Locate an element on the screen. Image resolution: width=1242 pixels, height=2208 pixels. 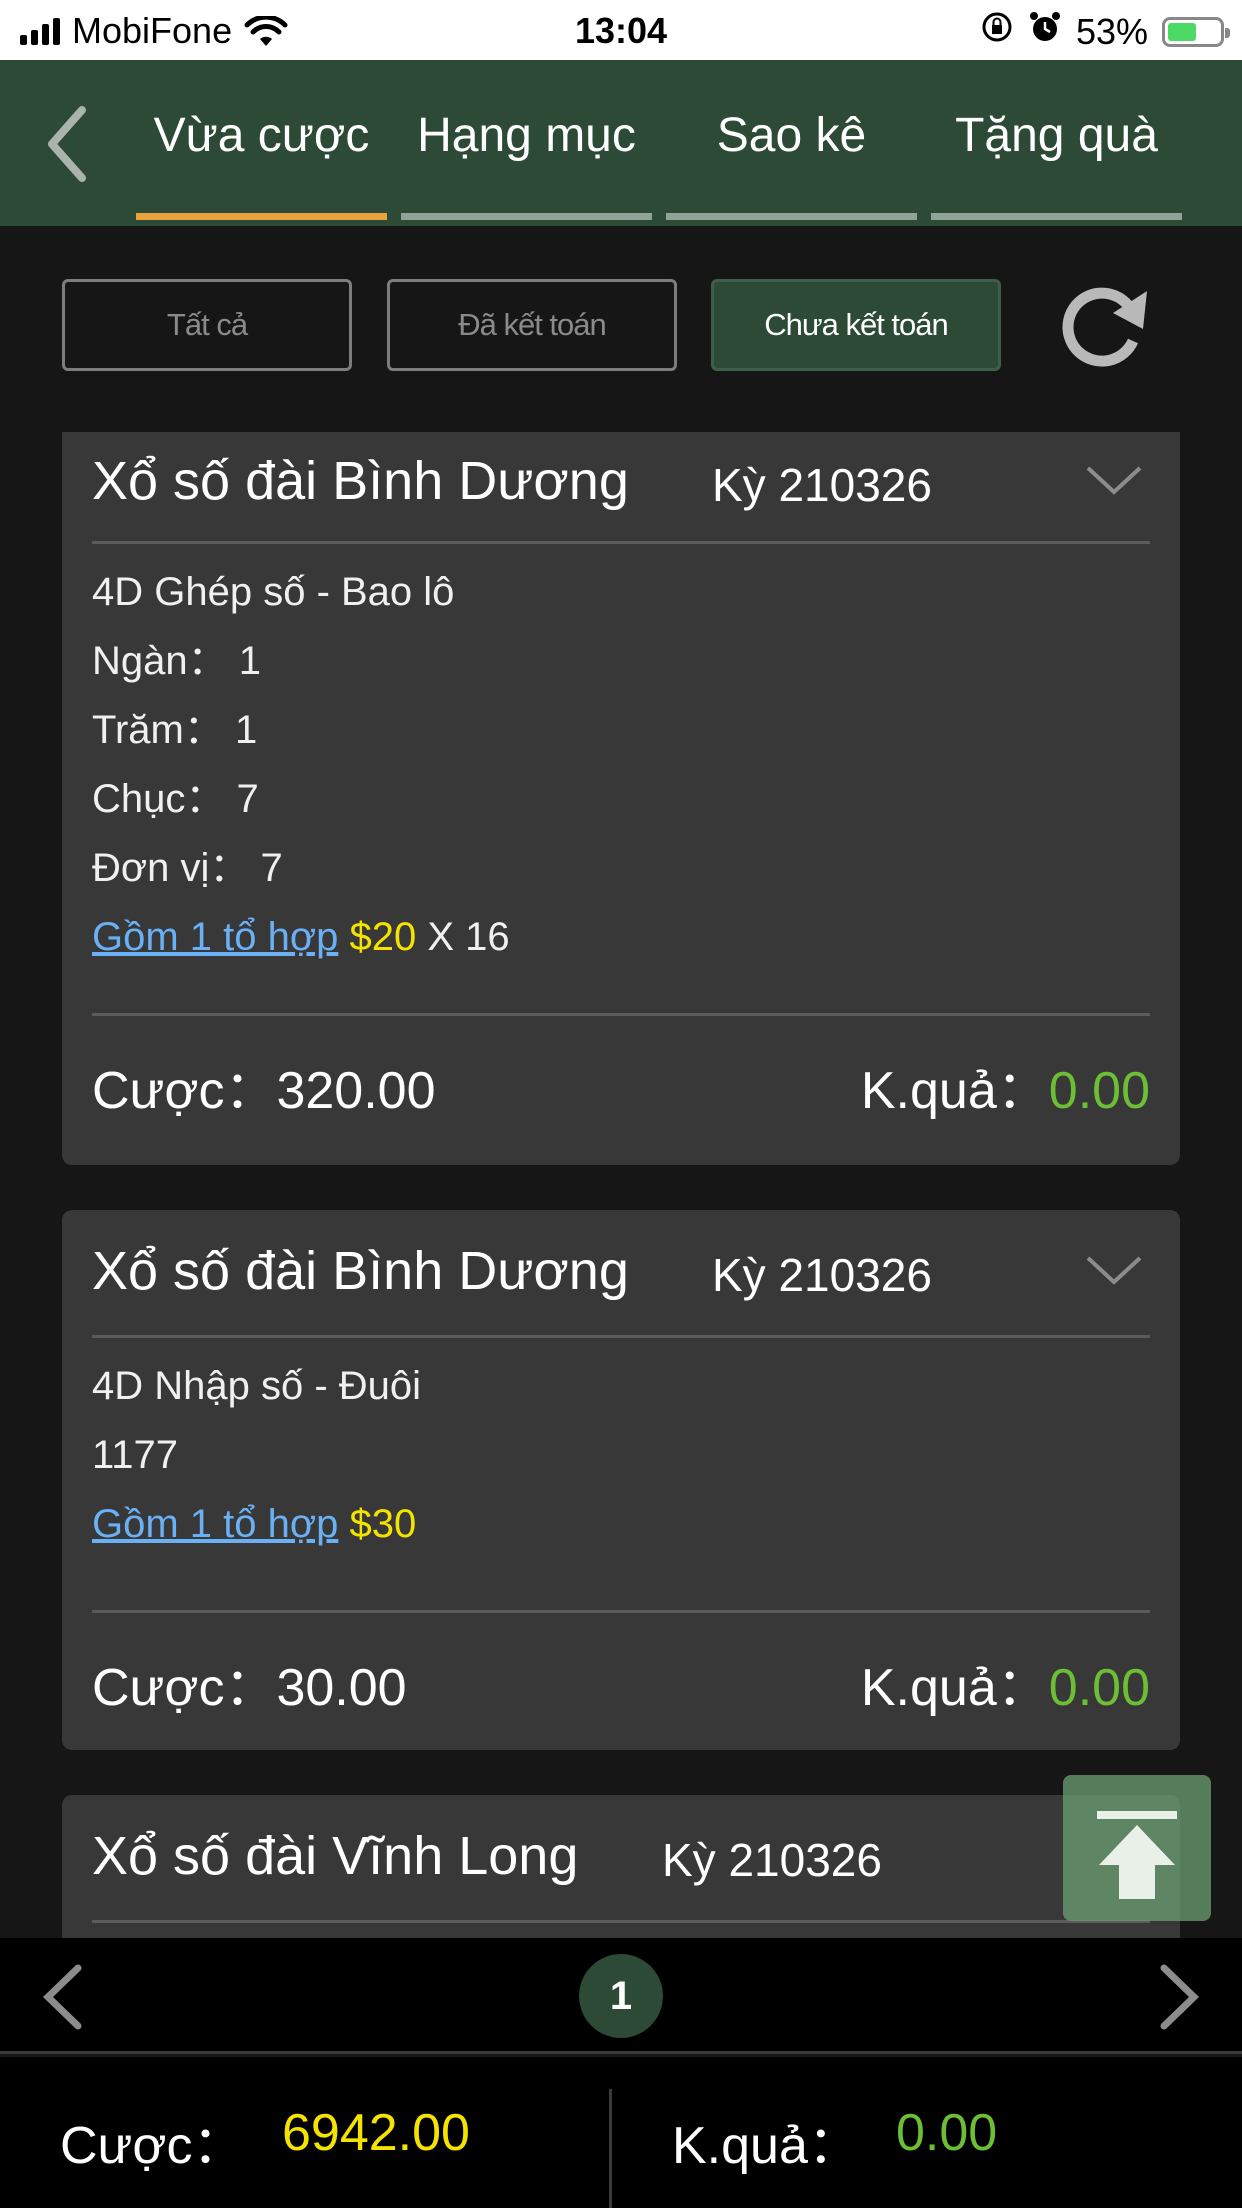
pagination: 1 is located at coordinates (621, 1996).